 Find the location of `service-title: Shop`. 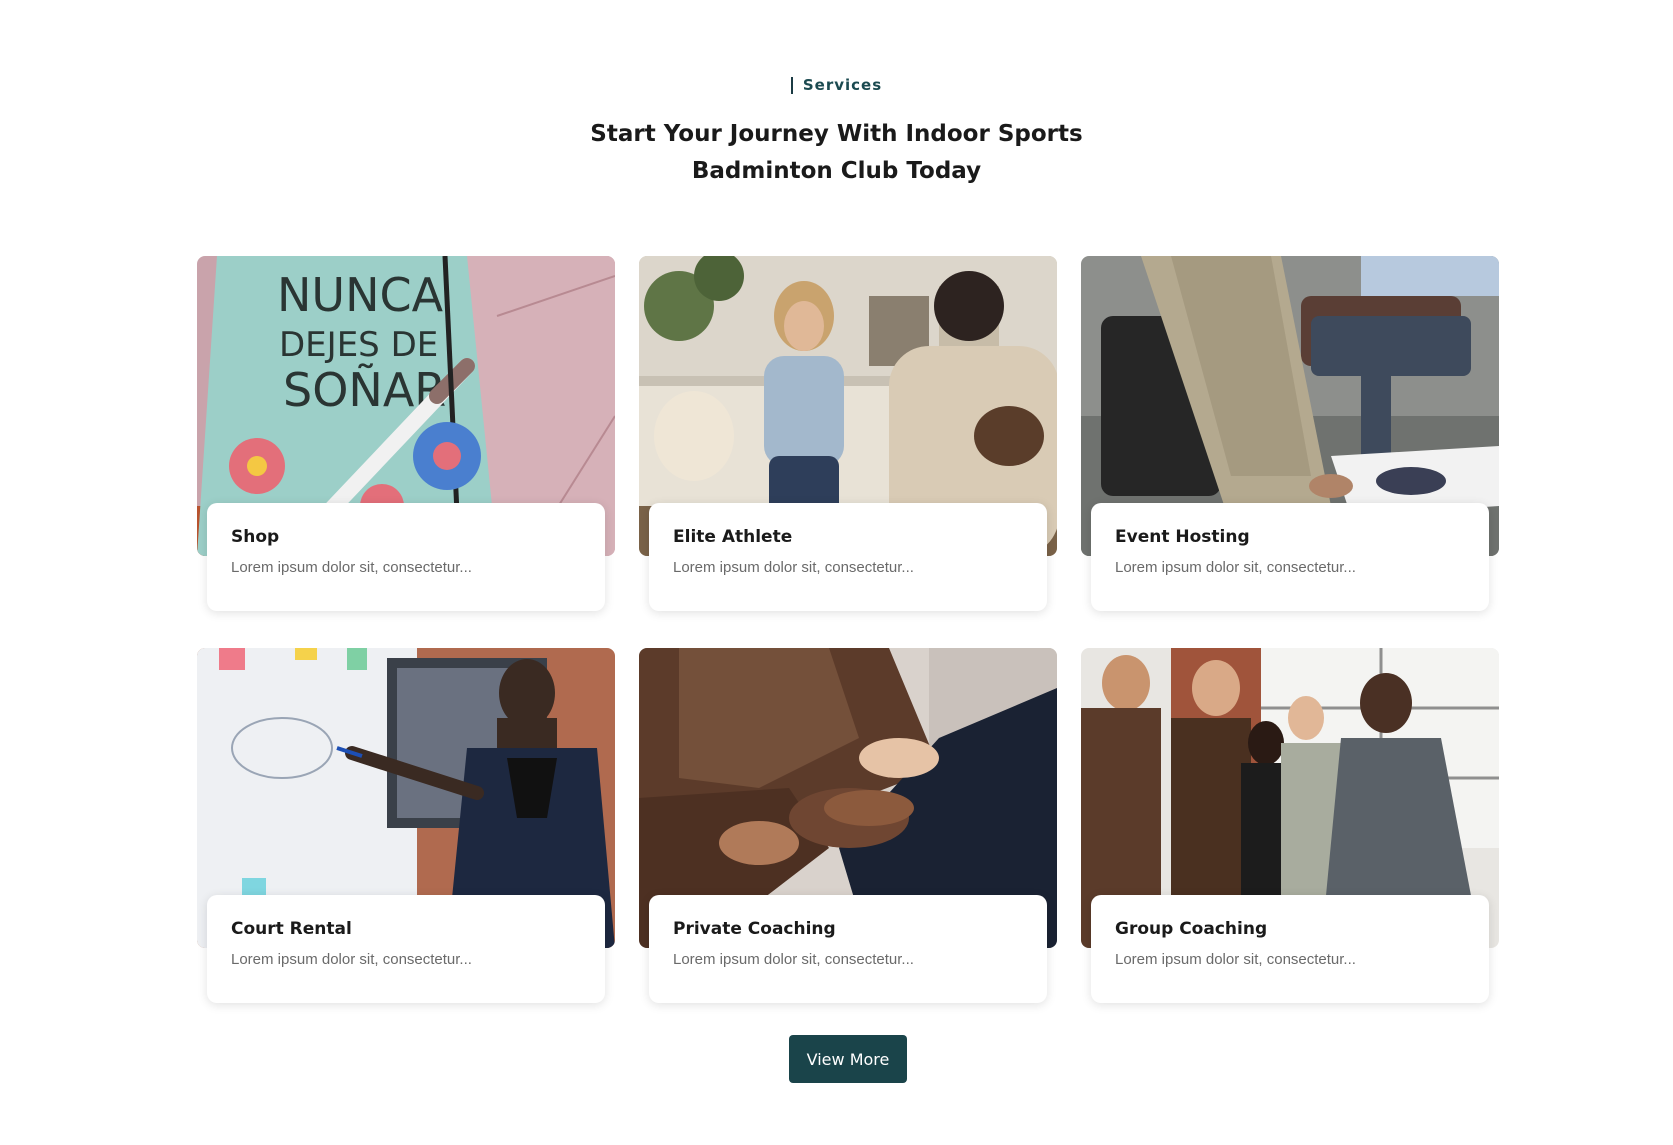

service-title: Shop is located at coordinates (406, 537).